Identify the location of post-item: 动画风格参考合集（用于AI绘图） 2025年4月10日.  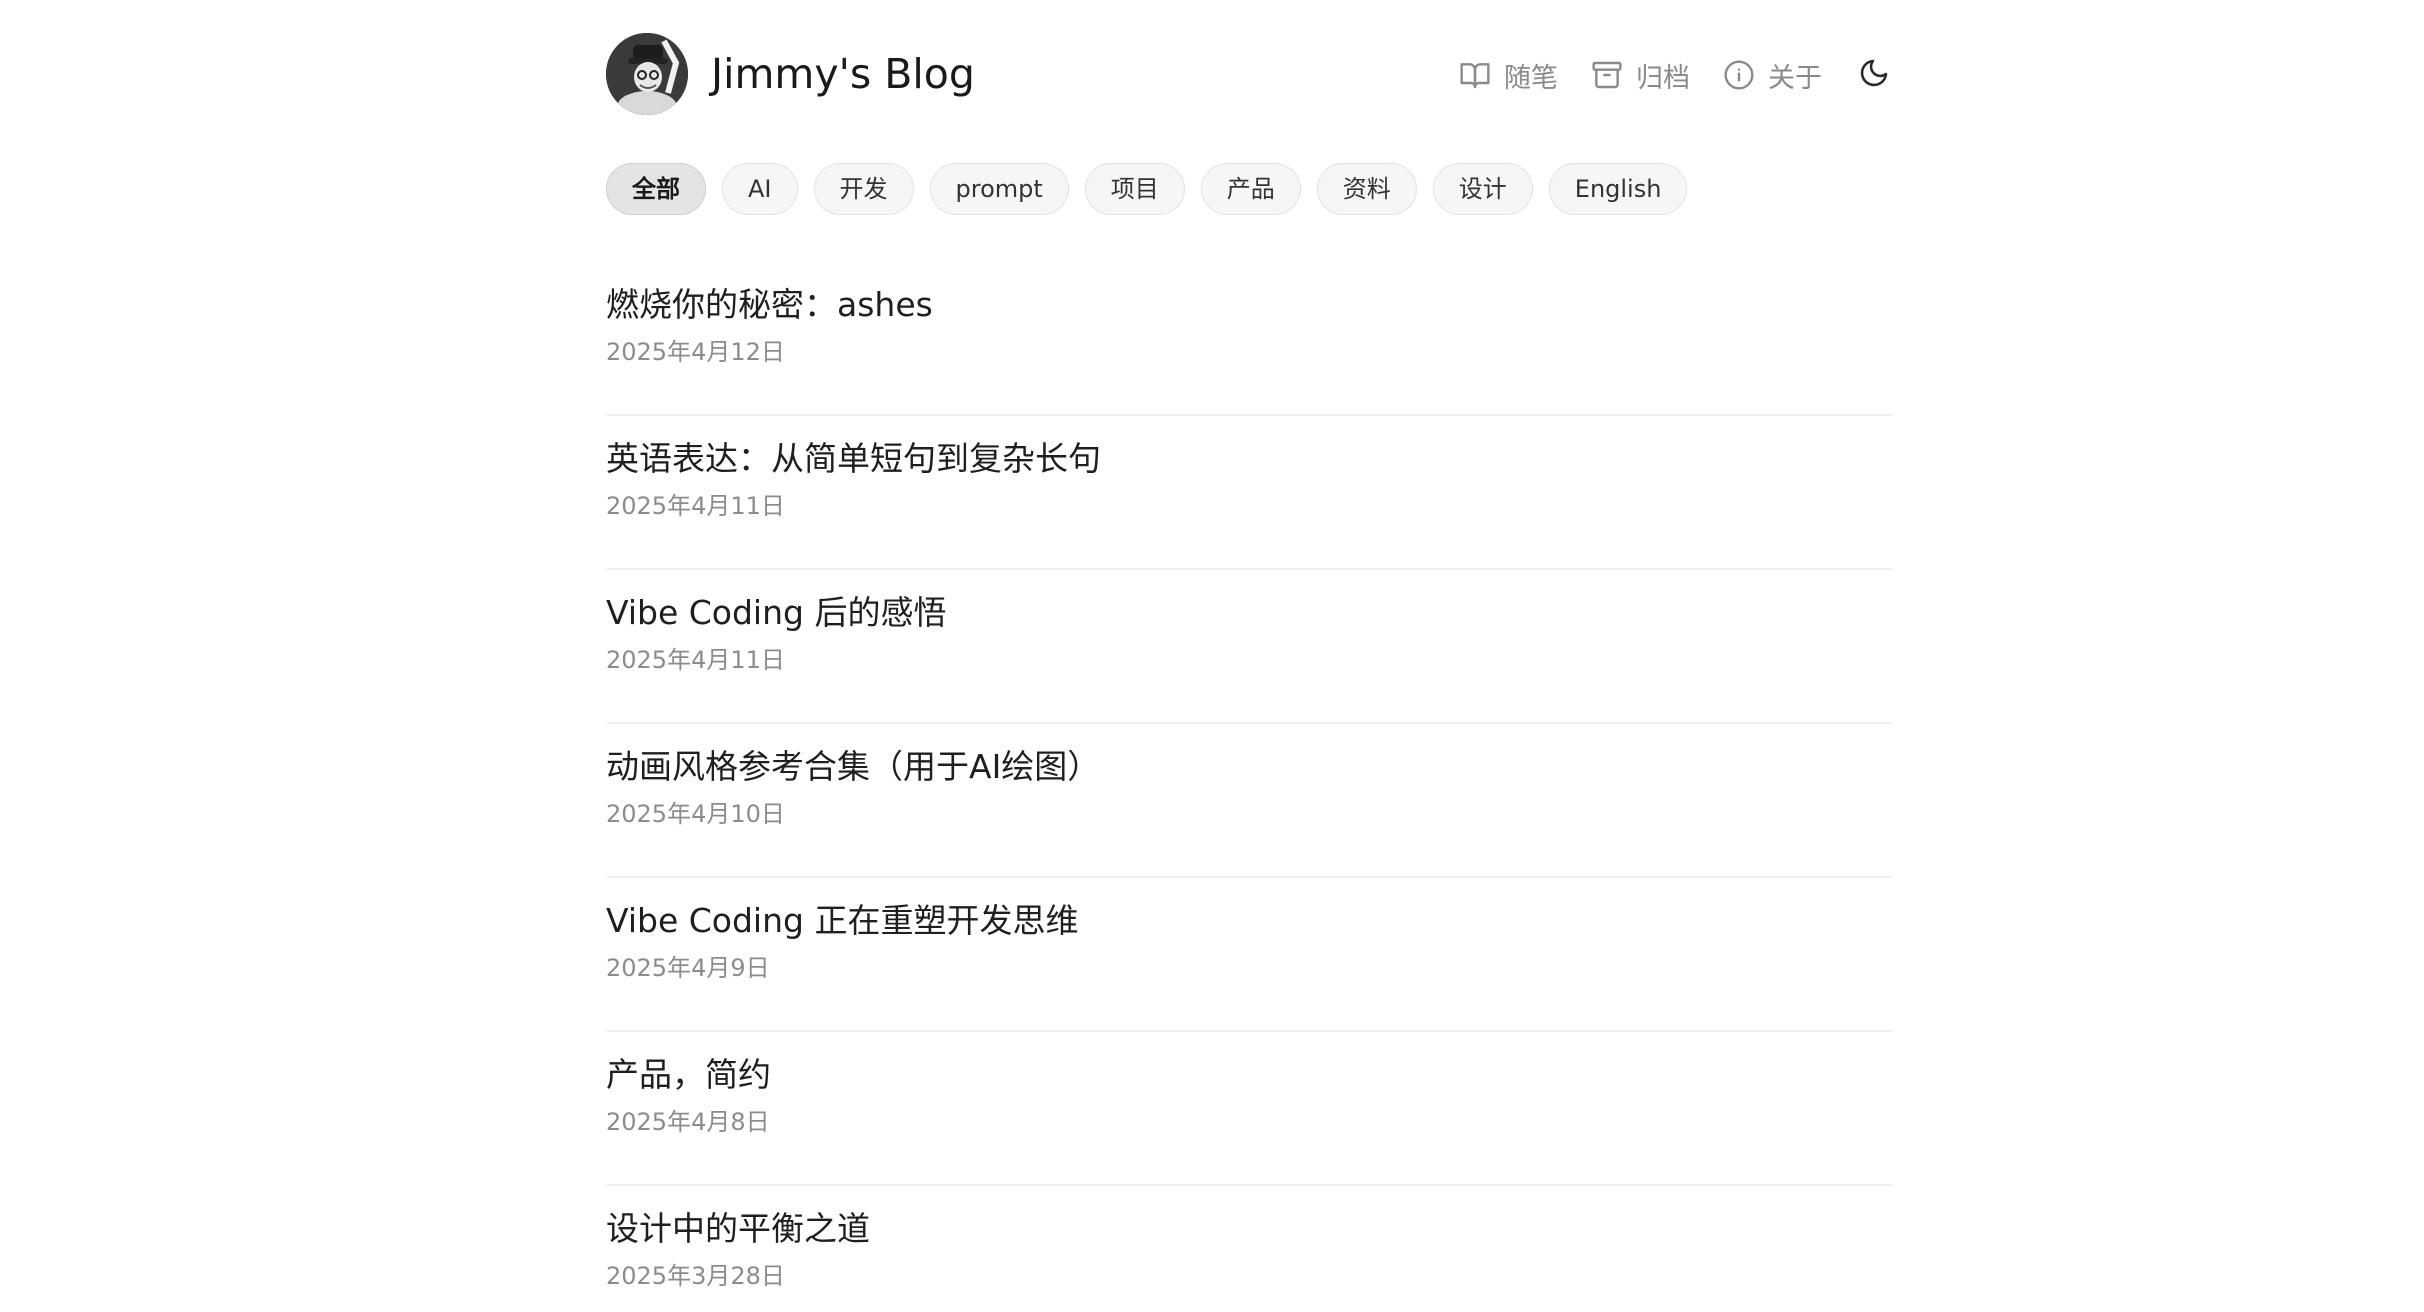
(1249, 801).